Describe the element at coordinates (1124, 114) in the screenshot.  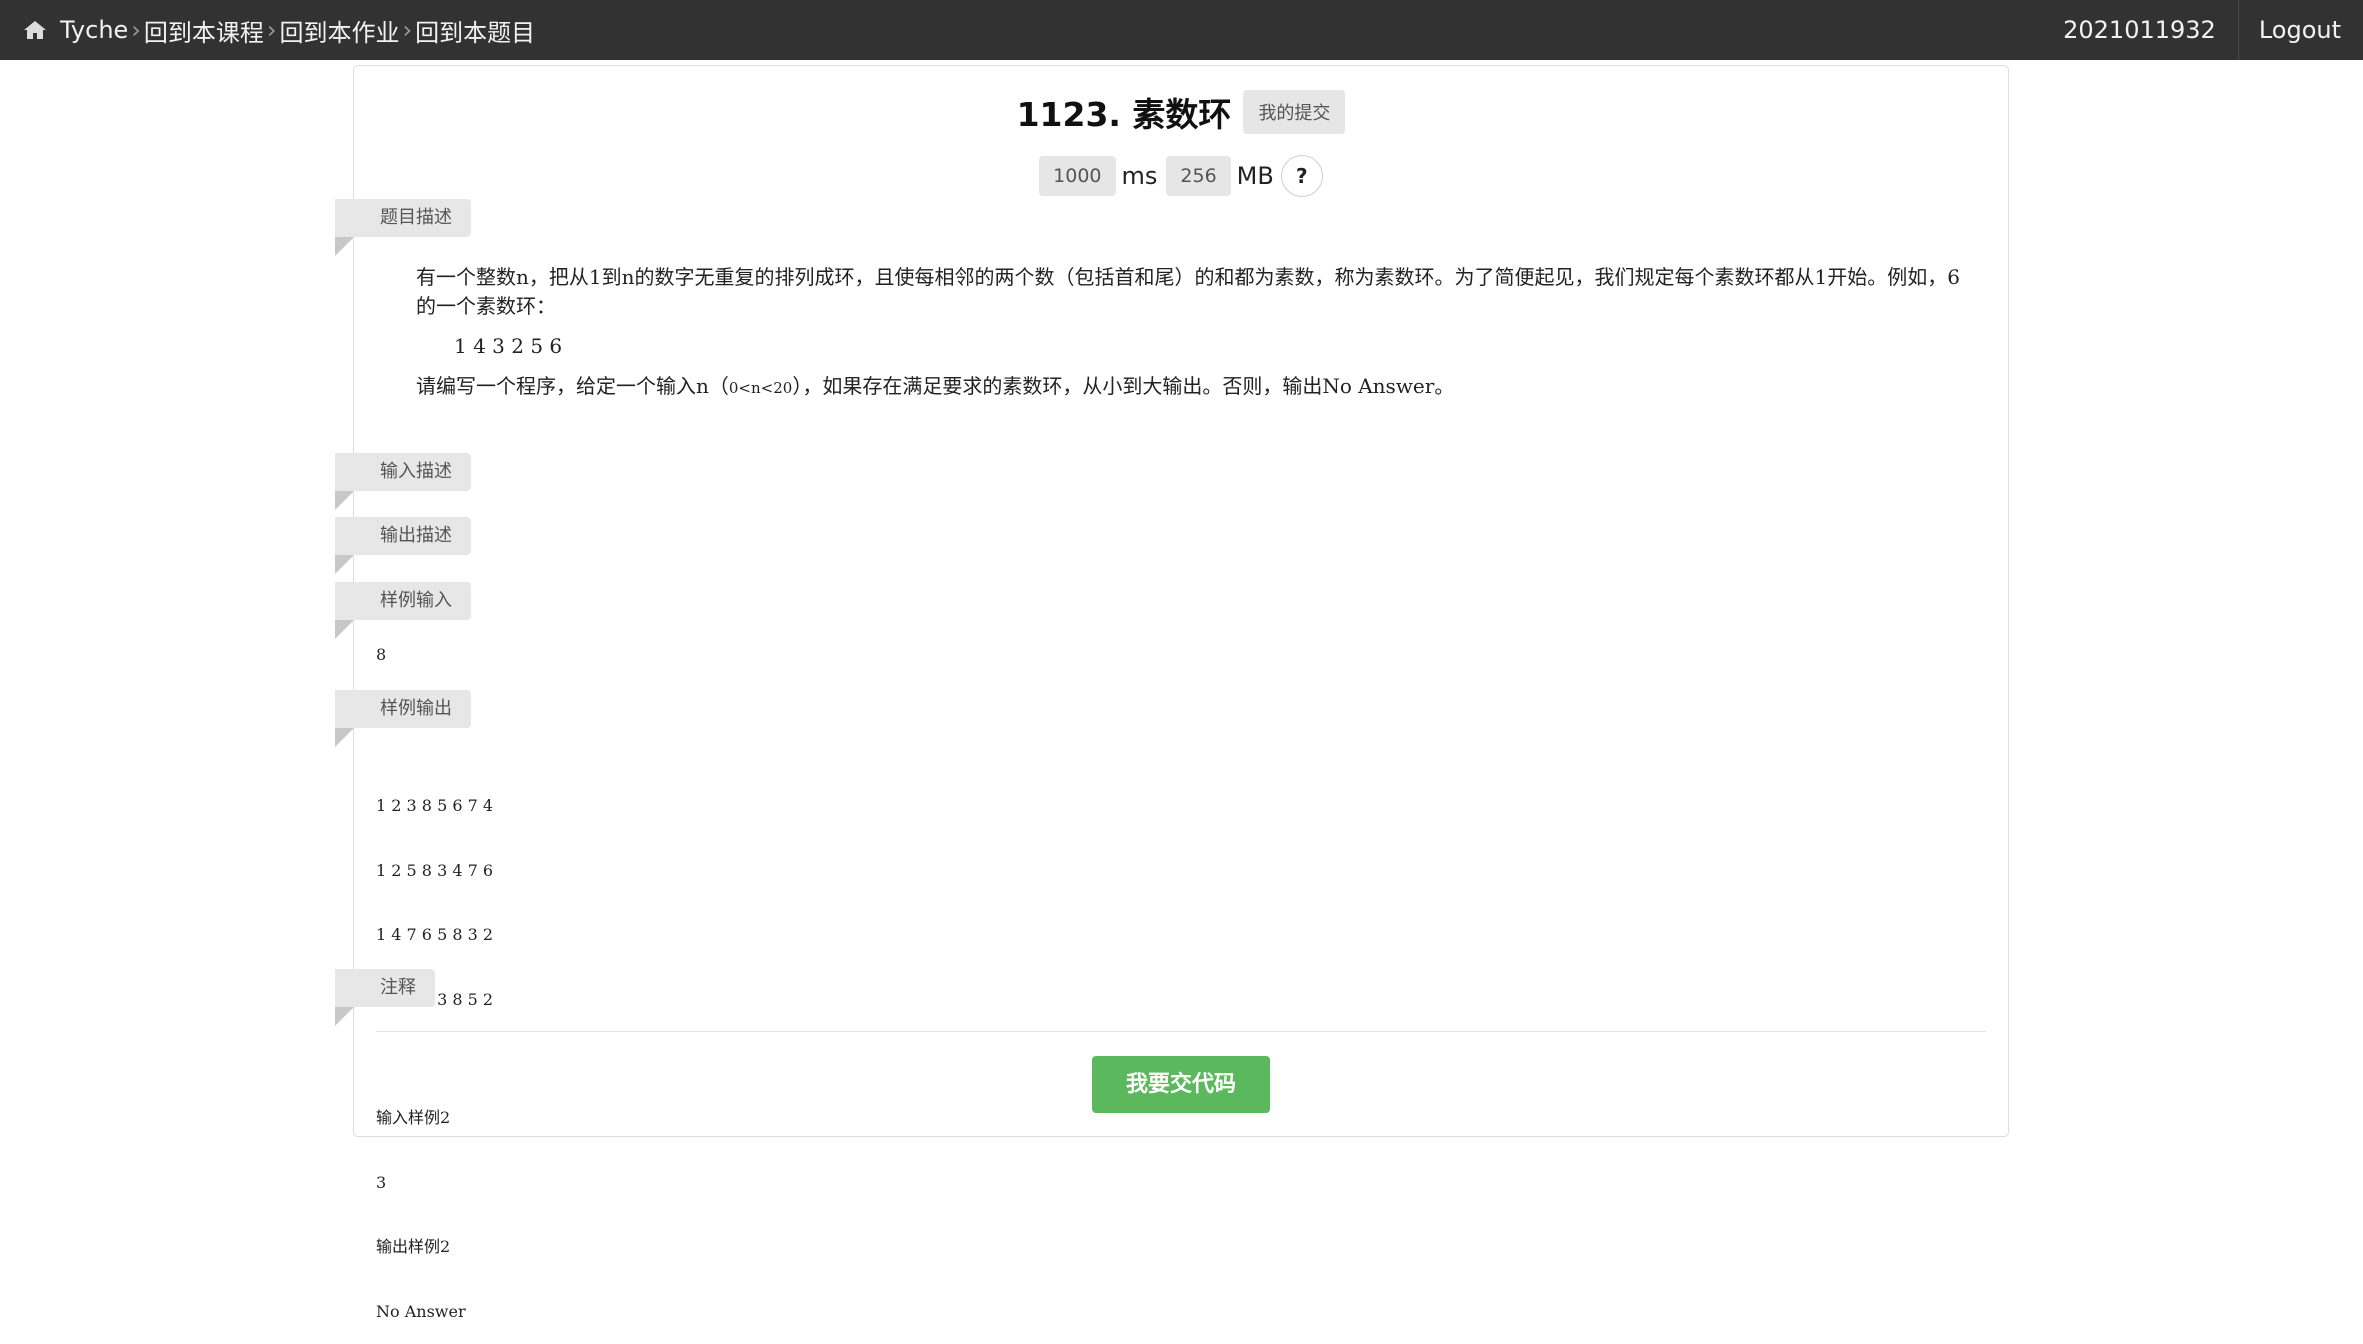
I see `problem-title: 1123. 素数环` at that location.